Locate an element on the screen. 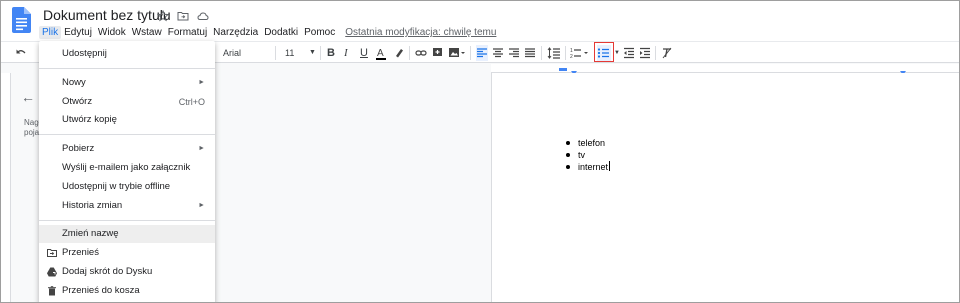 Image resolution: width=960 pixels, height=303 pixels. list-item: tv is located at coordinates (587, 155).